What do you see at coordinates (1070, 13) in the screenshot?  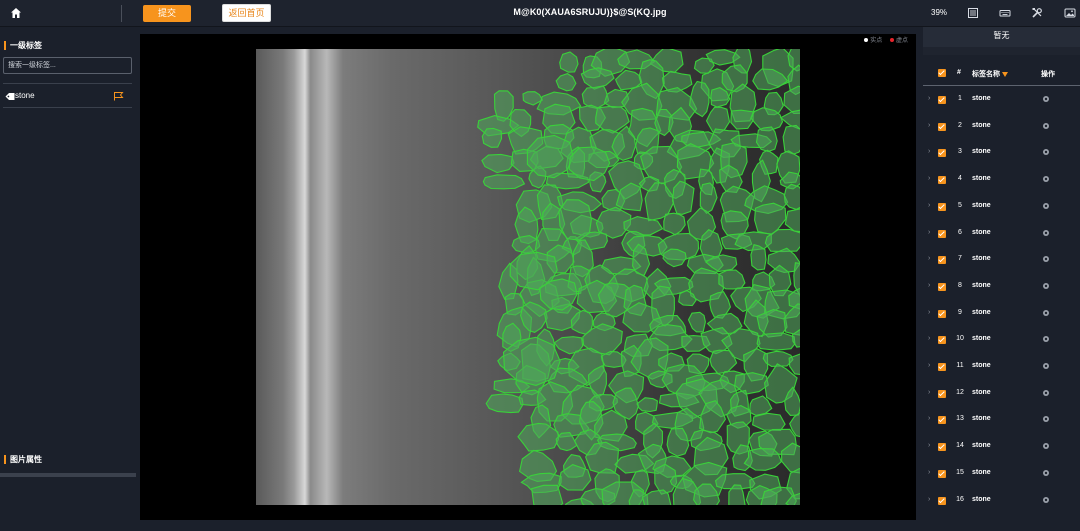 I see `image-icon` at bounding box center [1070, 13].